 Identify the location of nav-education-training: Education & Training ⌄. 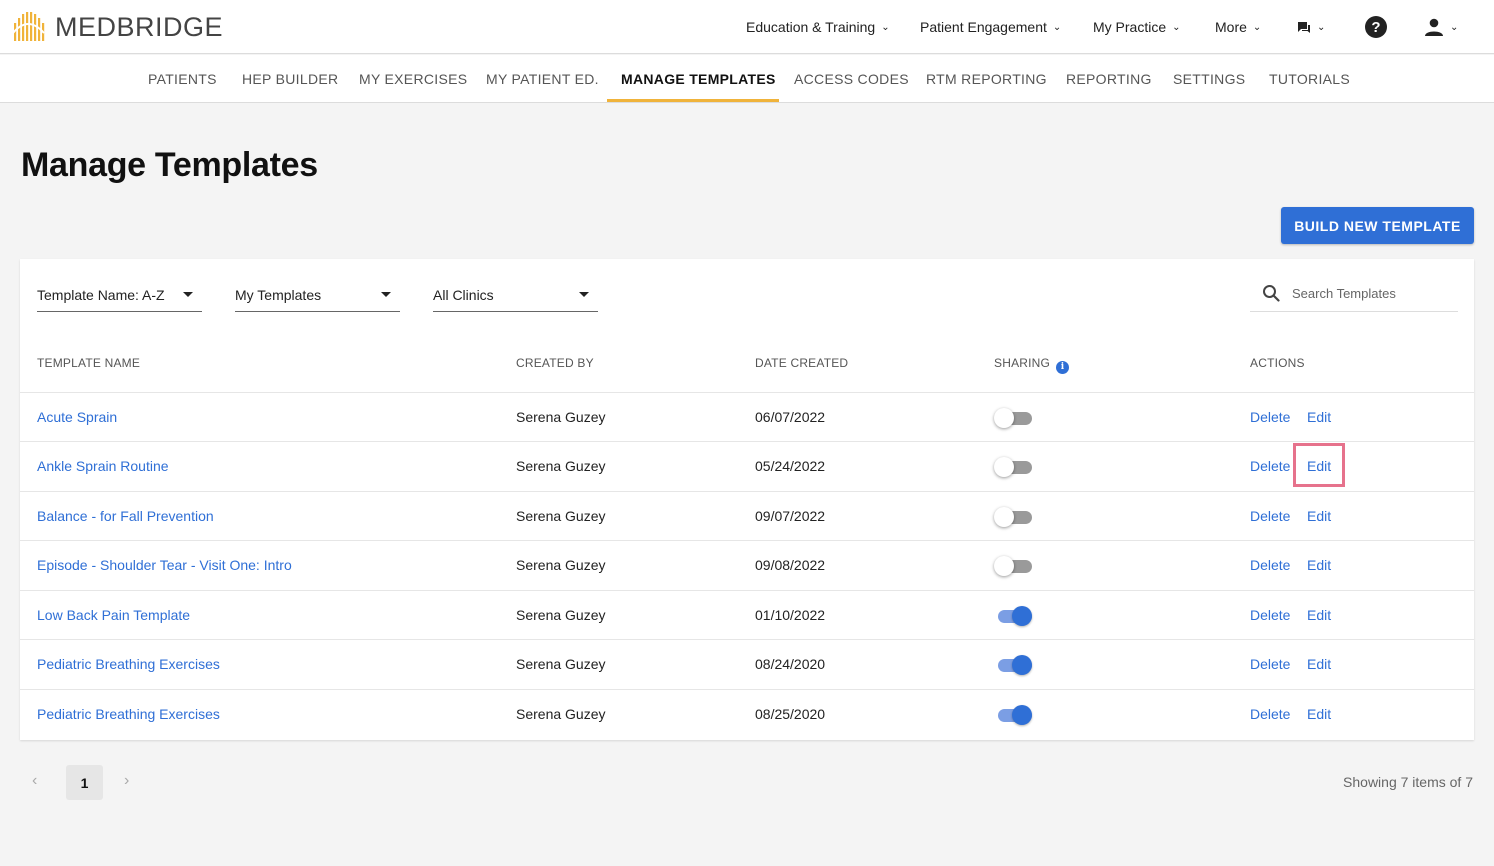
(818, 27).